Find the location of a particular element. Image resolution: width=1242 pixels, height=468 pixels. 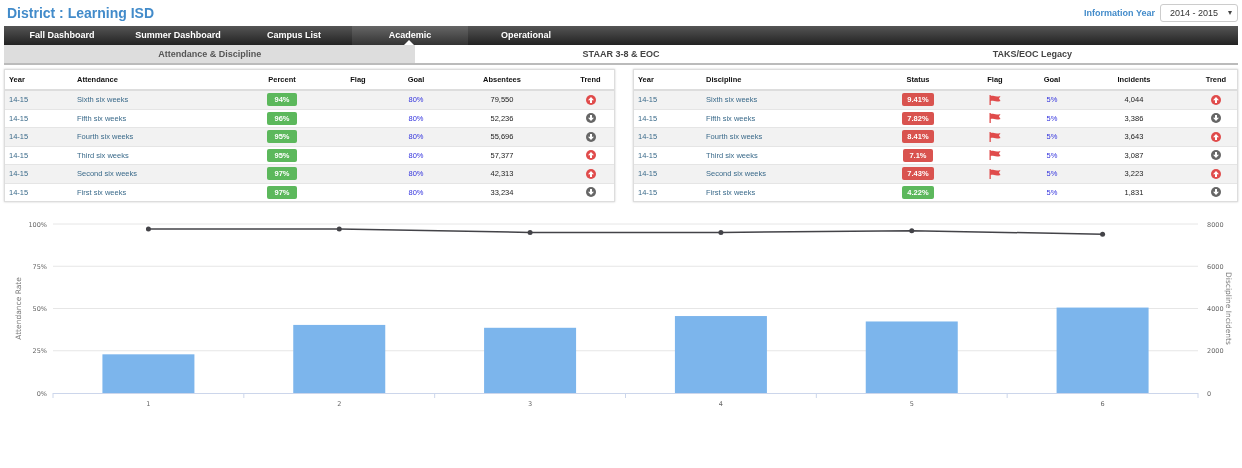

nav-tab: Academic is located at coordinates (410, 35).